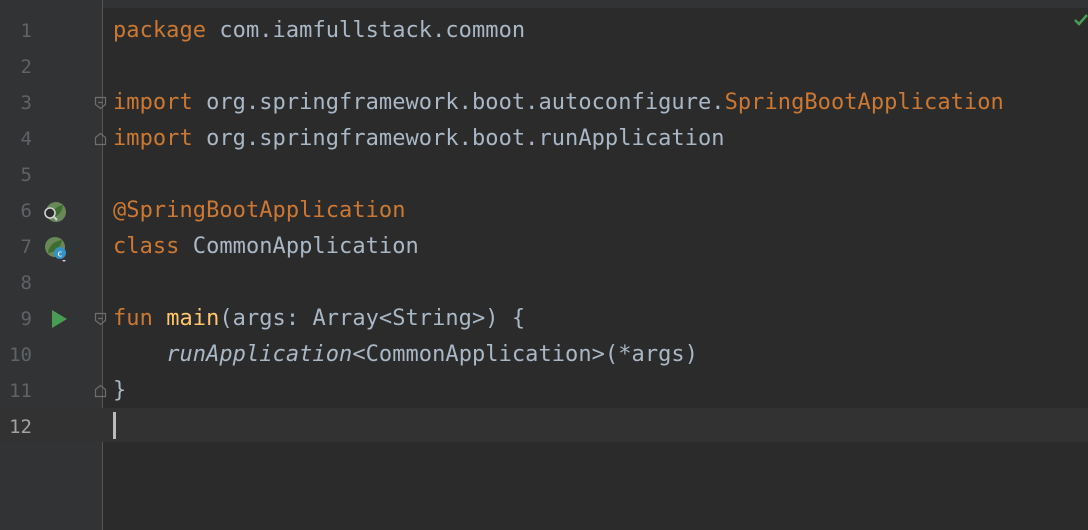 This screenshot has width=1088, height=530. I want to click on line-number: 2, so click(26, 67).